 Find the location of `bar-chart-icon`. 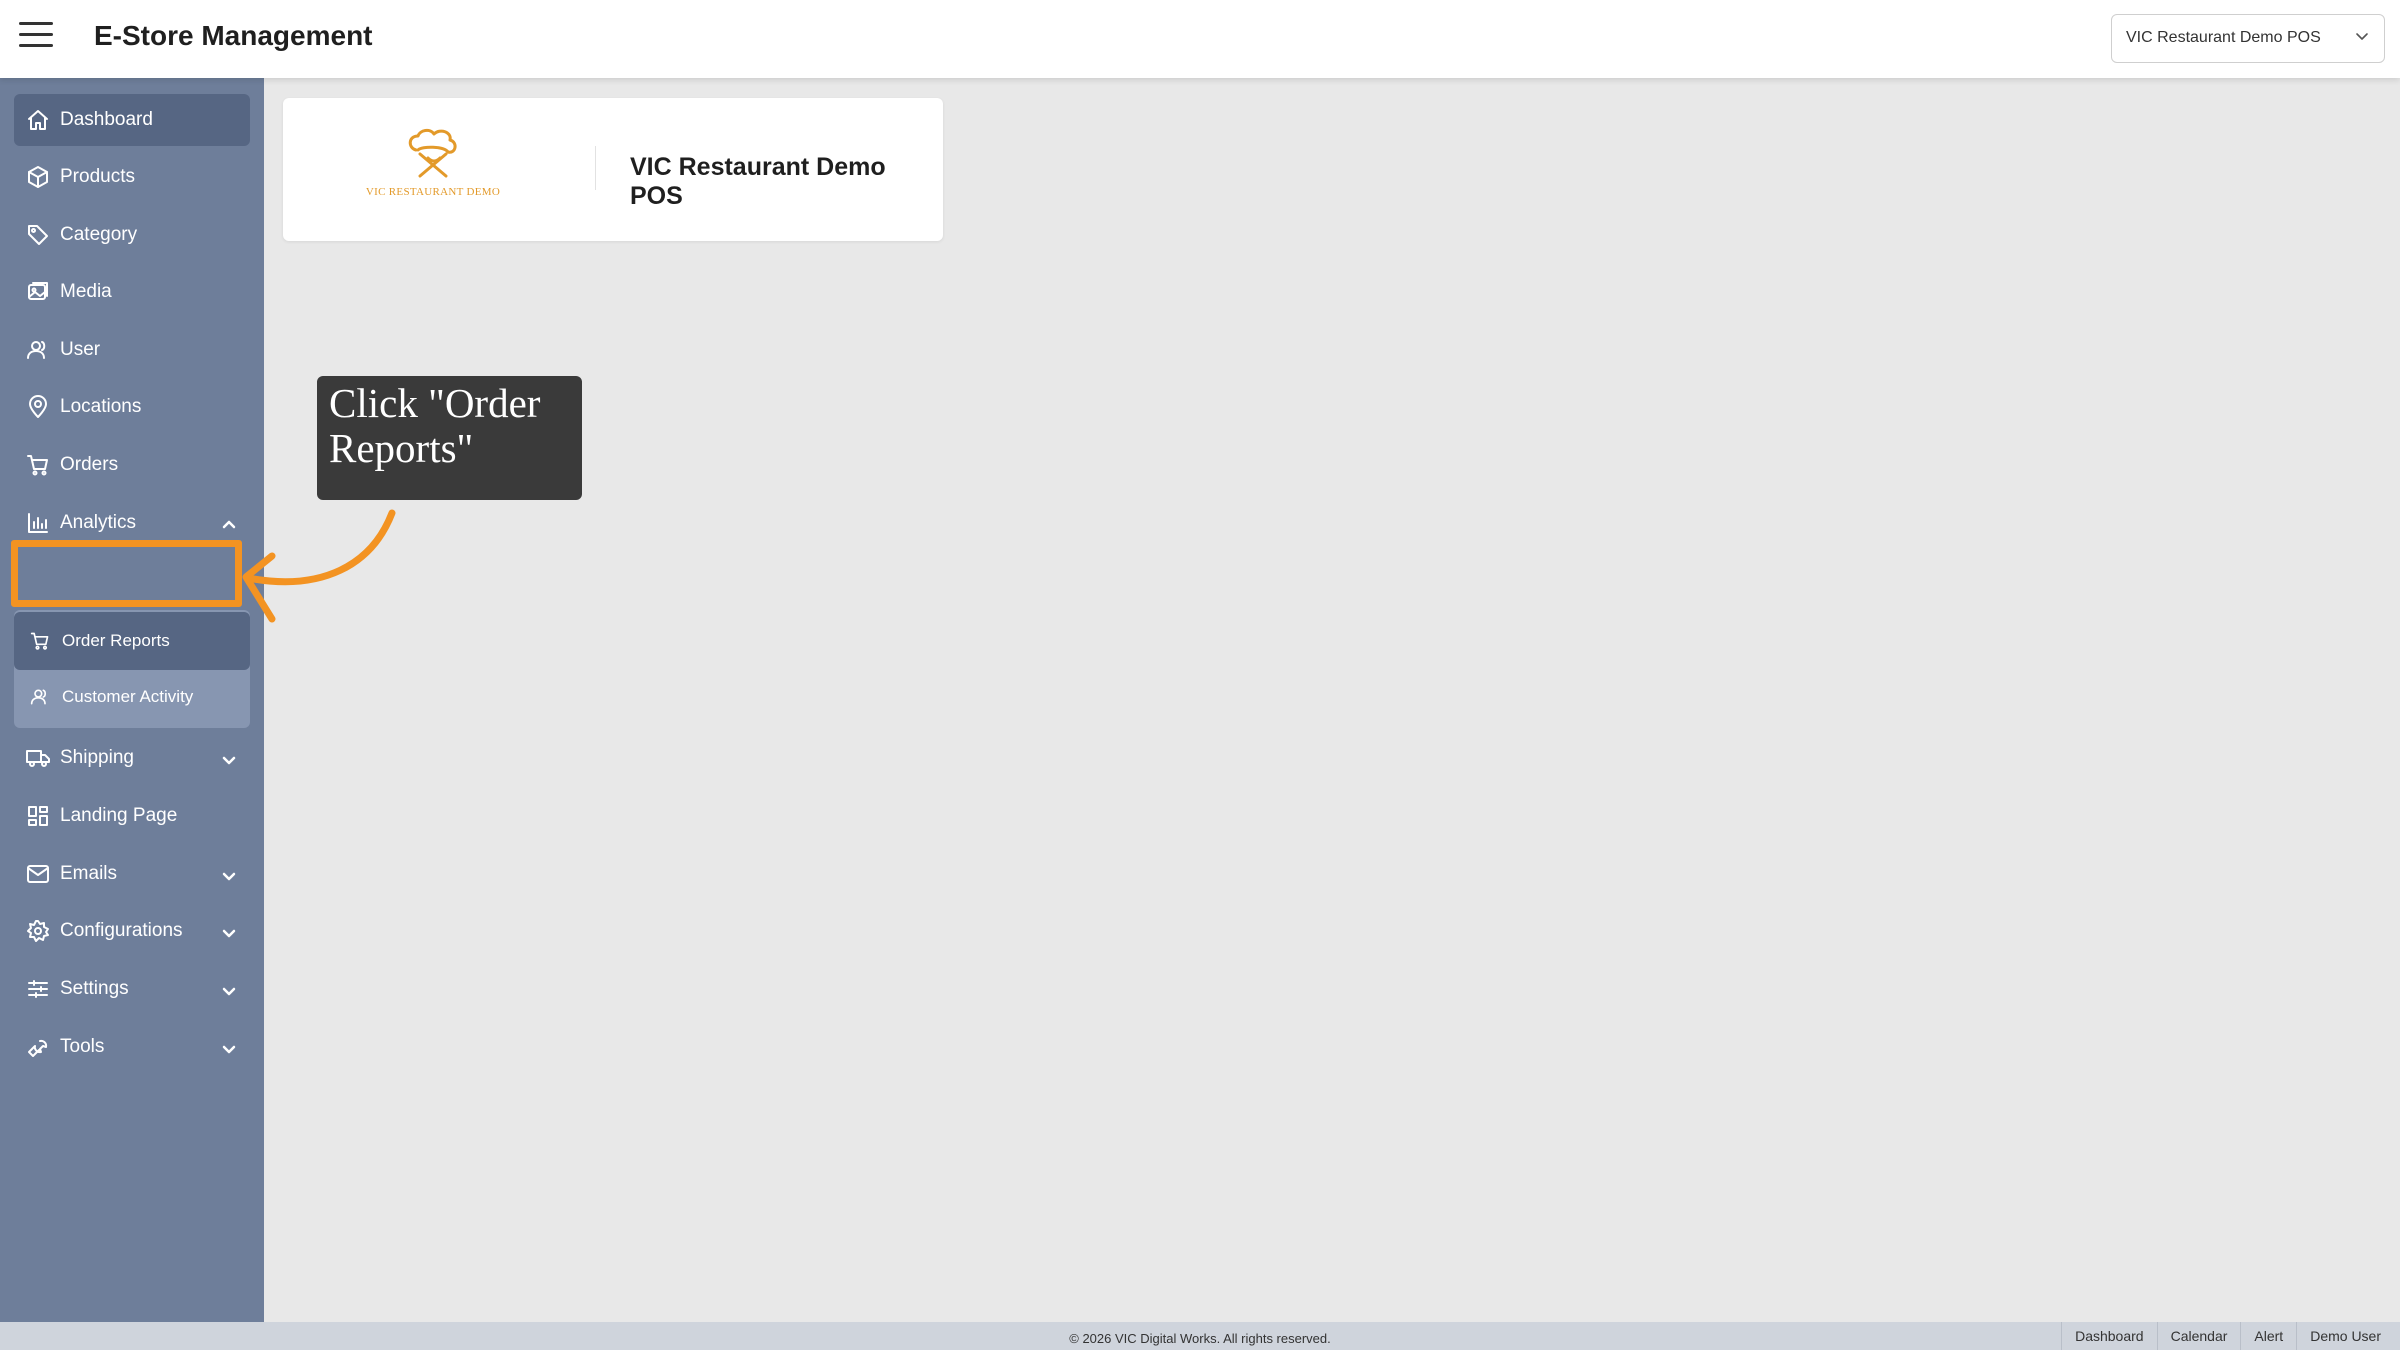

bar-chart-icon is located at coordinates (38, 523).